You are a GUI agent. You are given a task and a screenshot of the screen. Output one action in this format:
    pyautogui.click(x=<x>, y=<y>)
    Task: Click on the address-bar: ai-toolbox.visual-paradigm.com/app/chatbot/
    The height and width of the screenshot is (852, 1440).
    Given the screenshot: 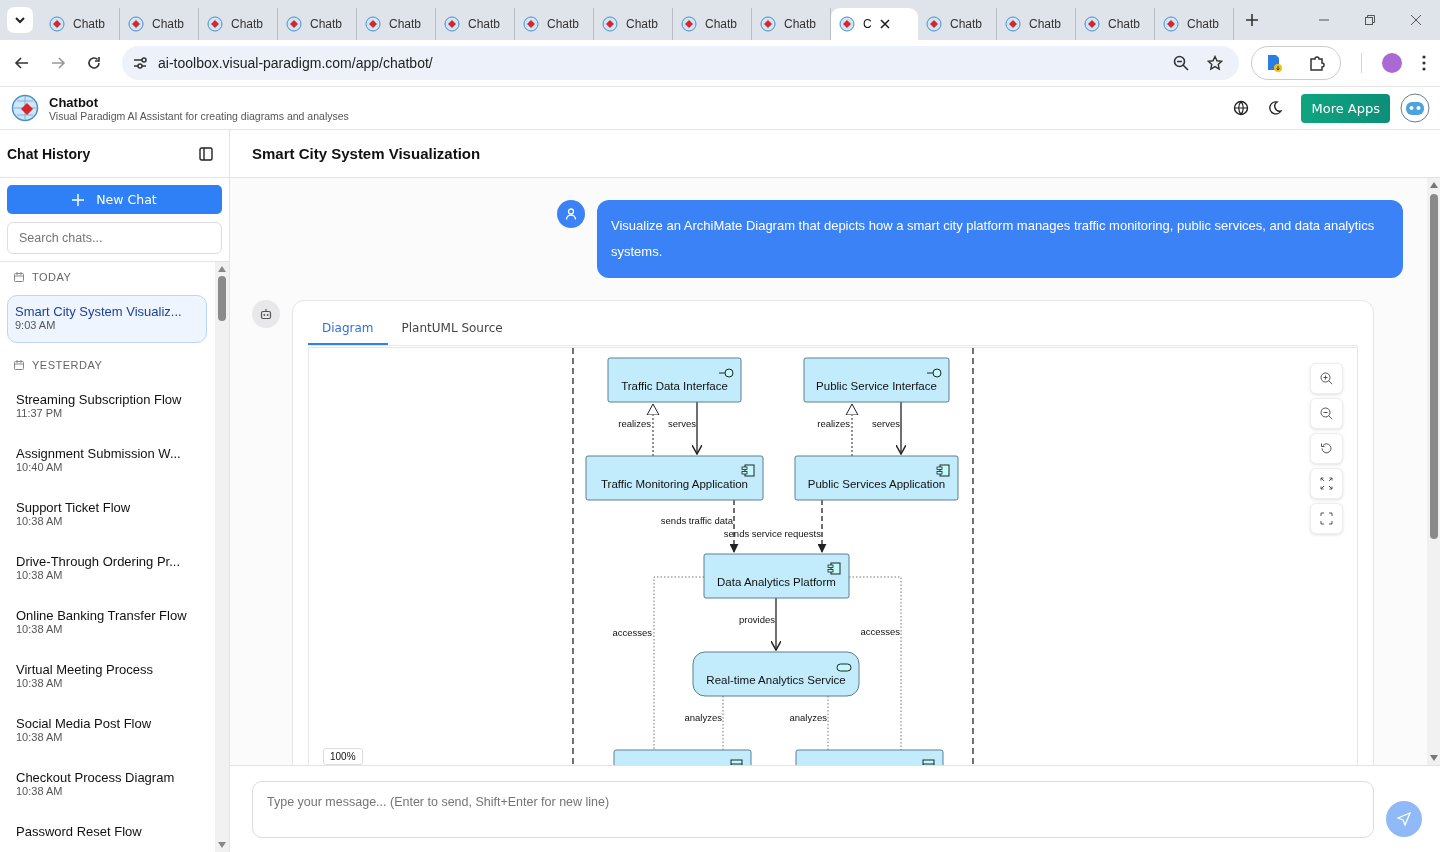 What is the action you would take?
    pyautogui.click(x=680, y=63)
    